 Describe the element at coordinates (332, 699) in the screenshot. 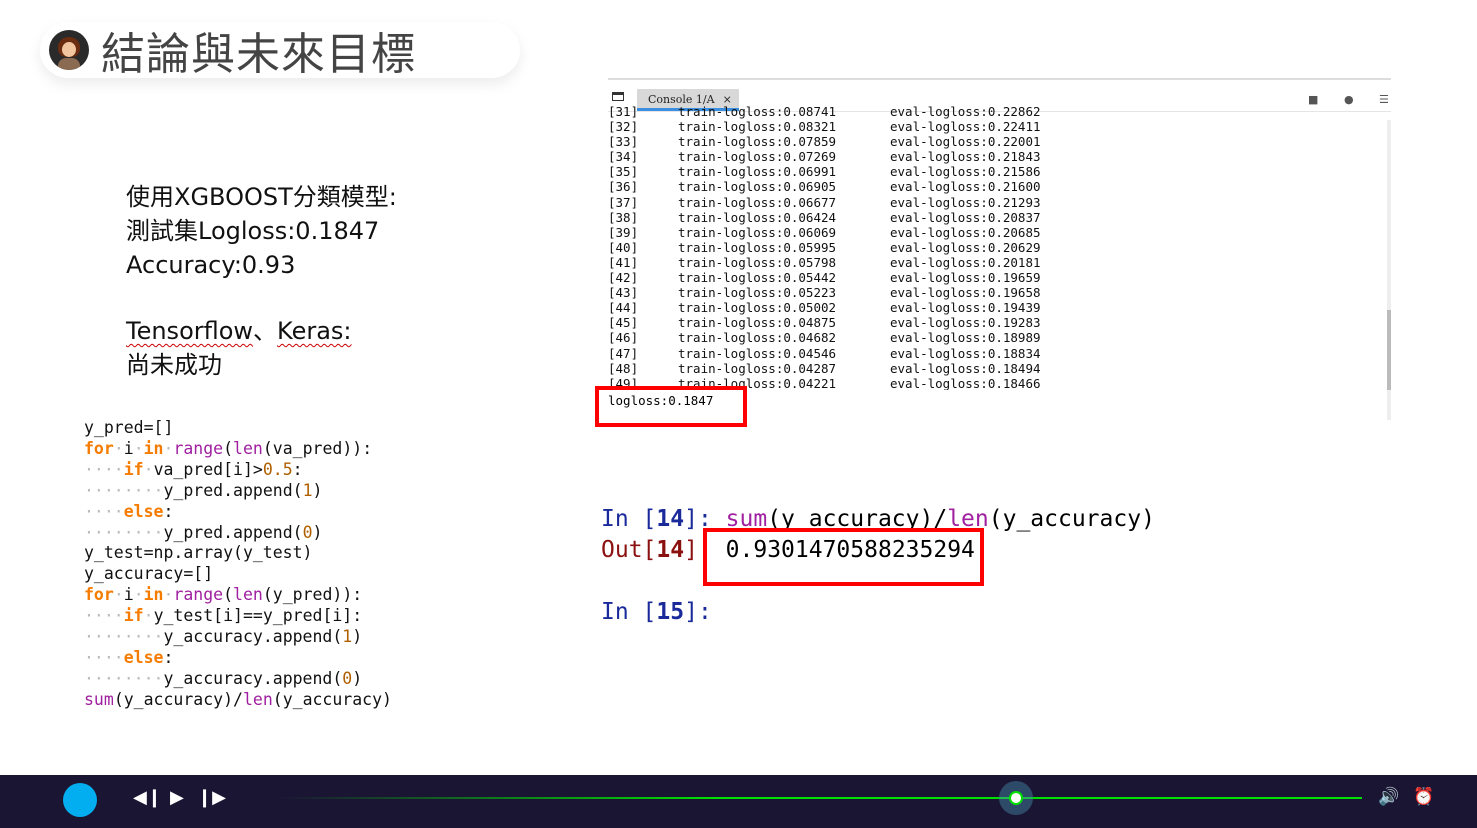

I see `code-token: (y_accuracy)` at that location.